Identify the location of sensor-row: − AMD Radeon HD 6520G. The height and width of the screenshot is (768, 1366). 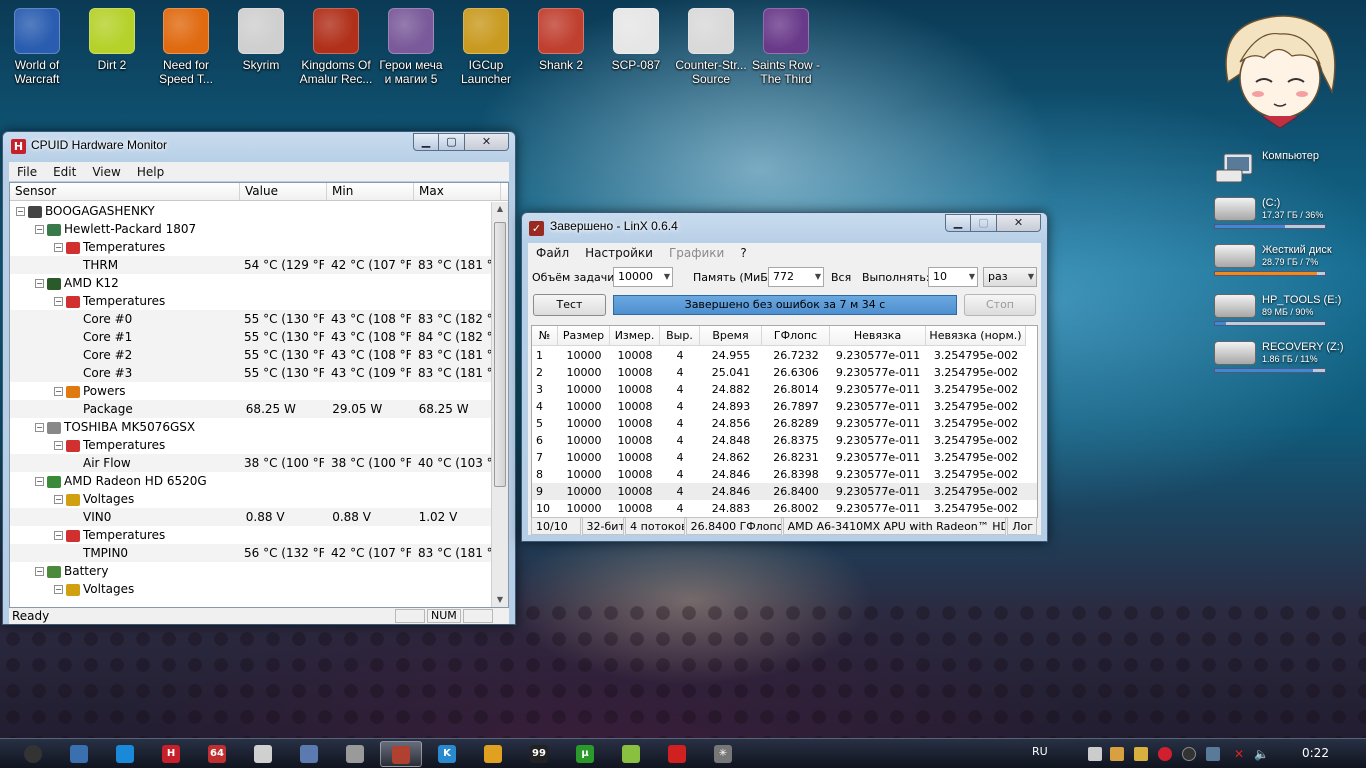
(250, 481).